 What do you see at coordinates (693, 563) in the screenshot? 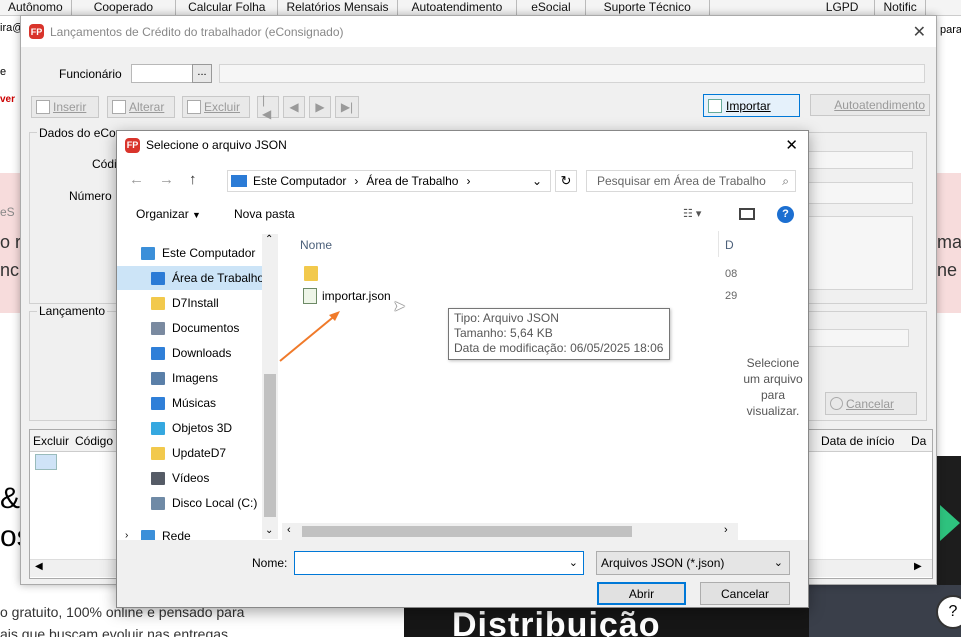
I see `filetype-select: Arquivos JSON (*.json) ⌄` at bounding box center [693, 563].